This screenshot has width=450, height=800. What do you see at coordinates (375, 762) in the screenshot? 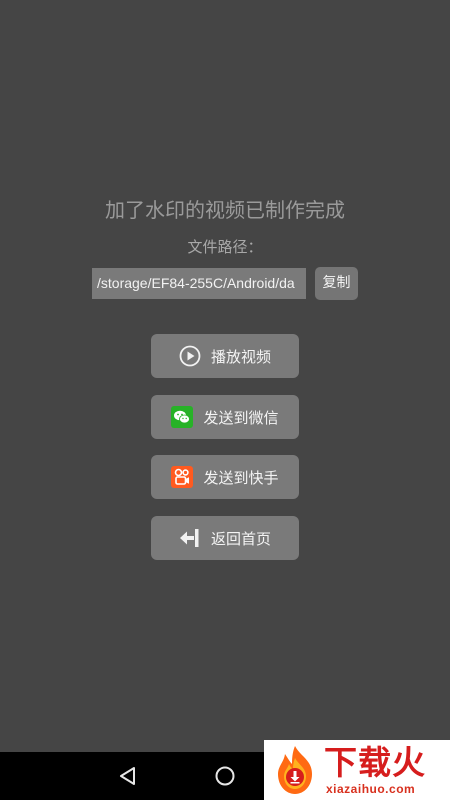
I see `watermark-text: 下载火` at bounding box center [375, 762].